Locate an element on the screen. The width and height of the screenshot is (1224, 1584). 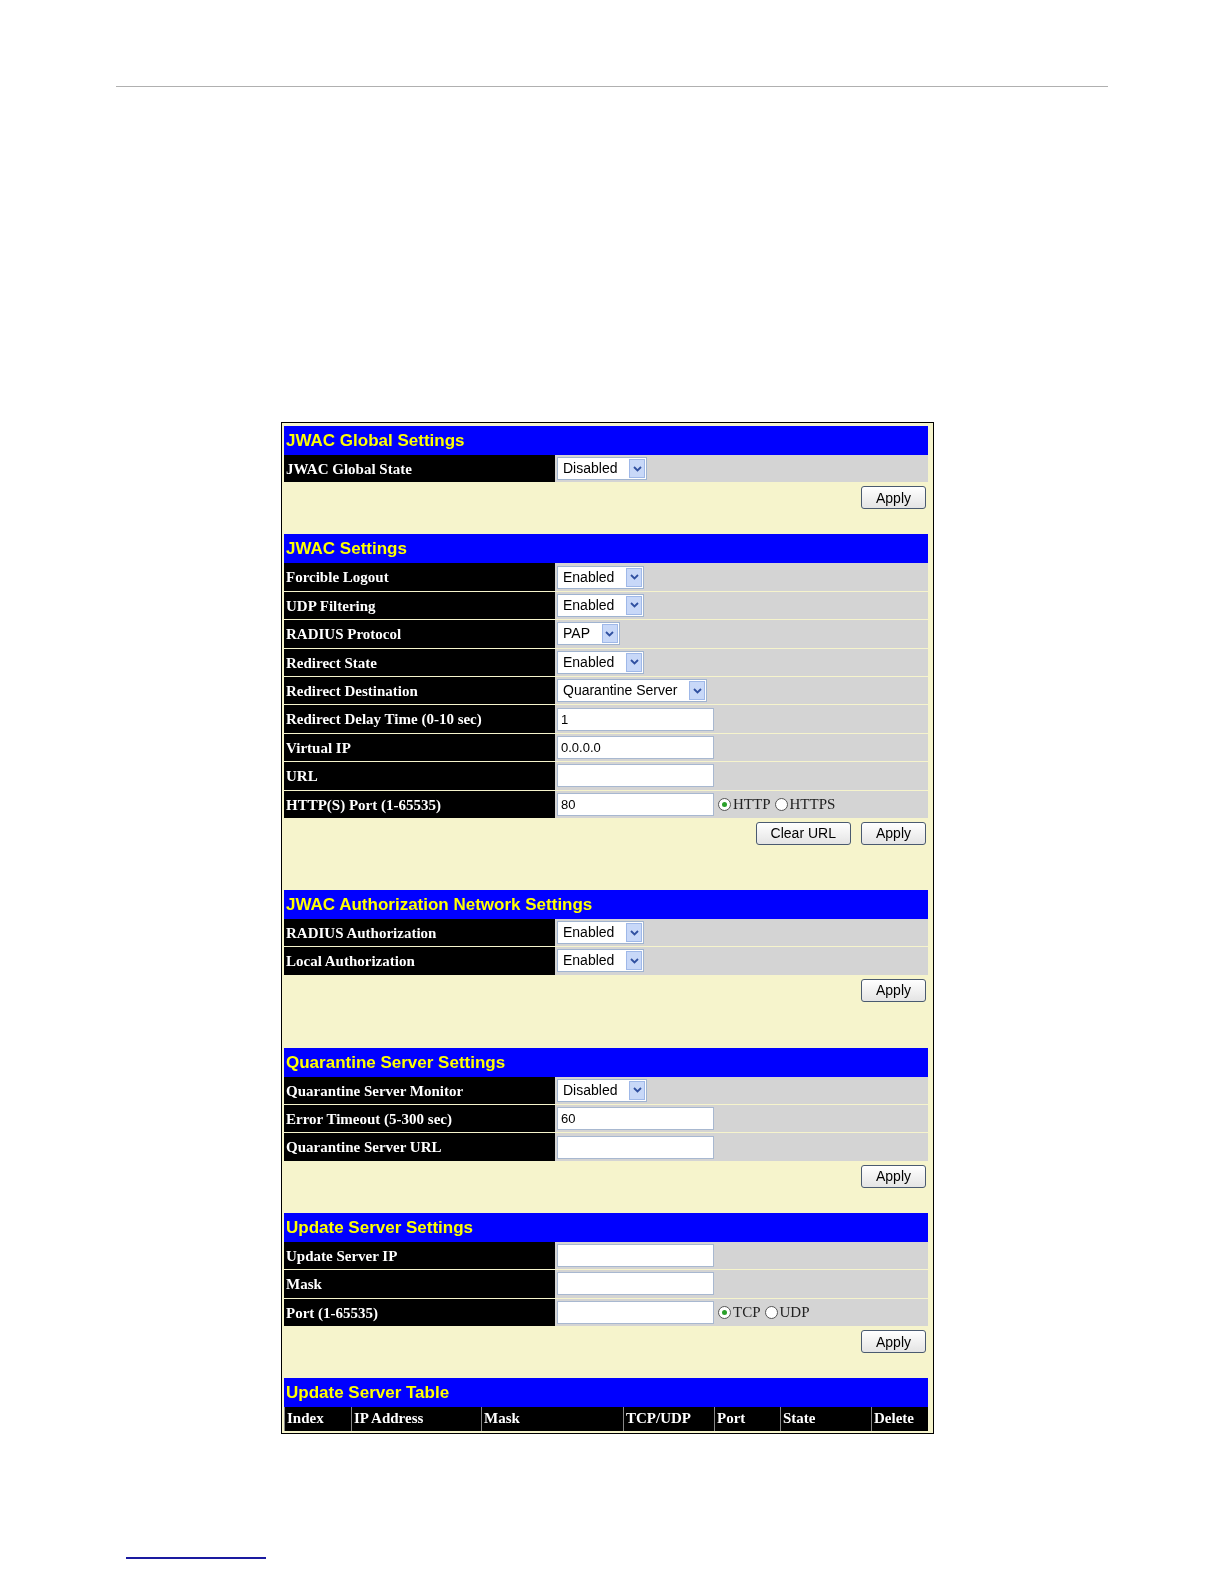
form-button: Clear URL is located at coordinates (803, 833).